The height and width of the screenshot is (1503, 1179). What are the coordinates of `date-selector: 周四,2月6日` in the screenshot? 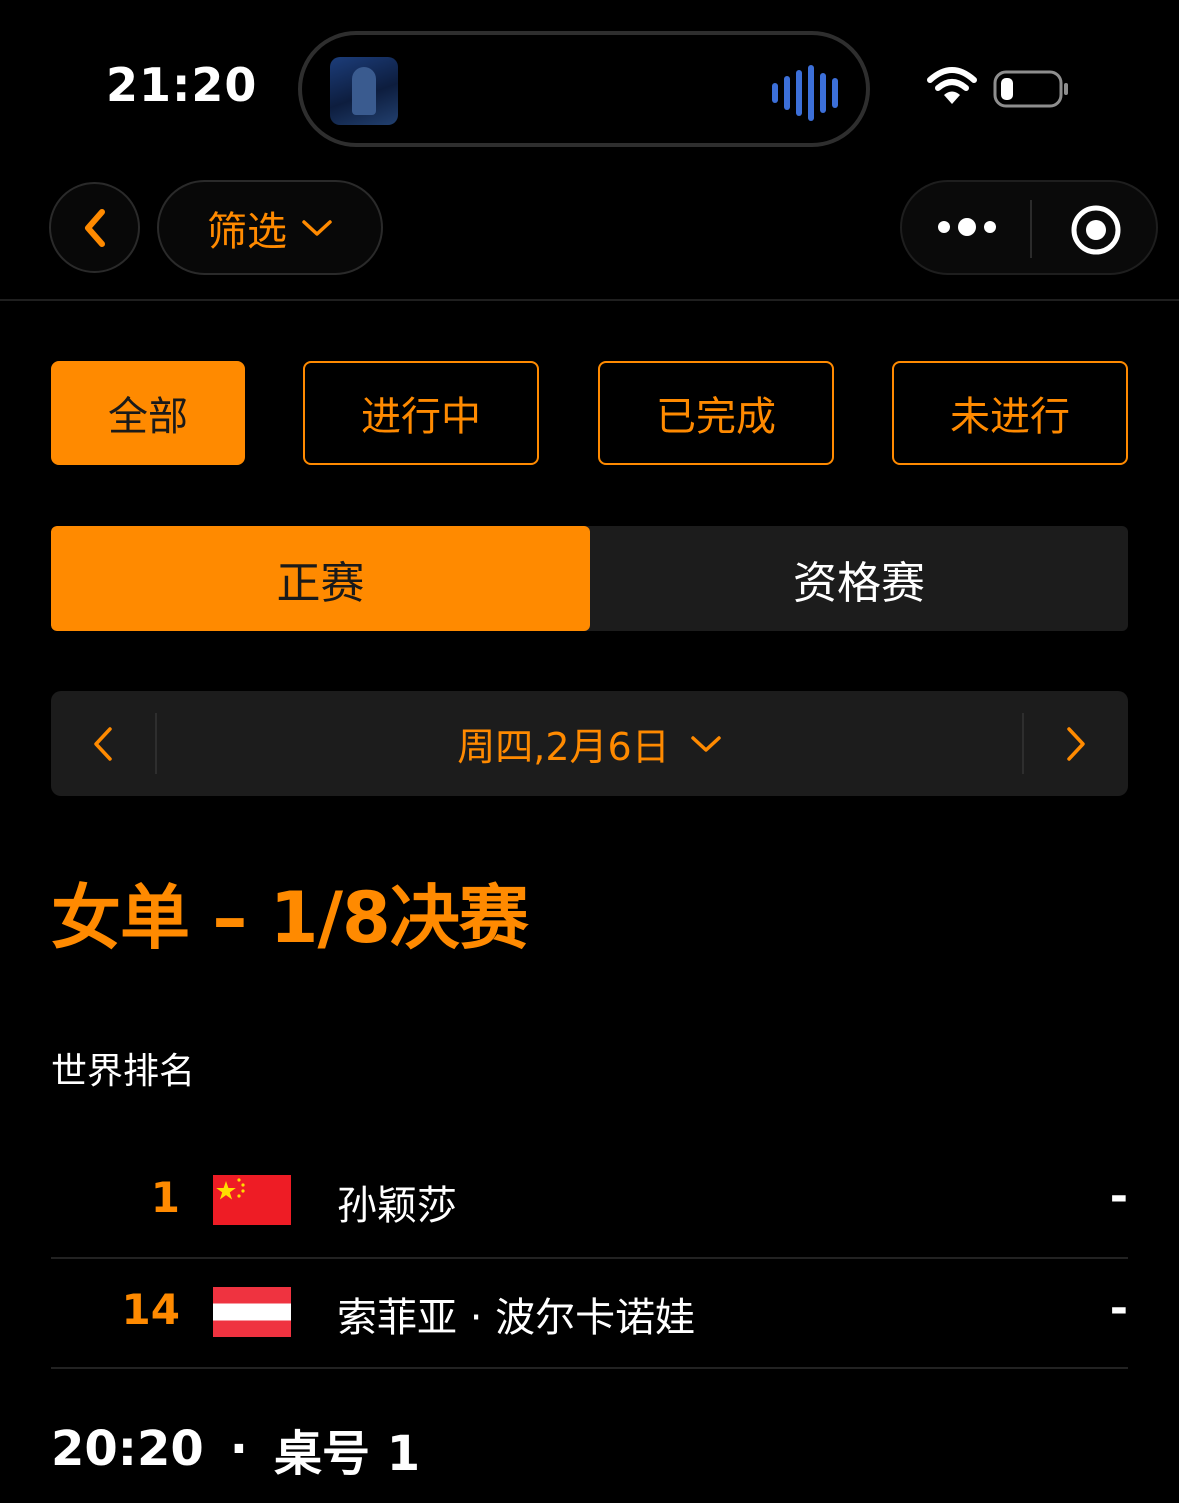 It's located at (589, 743).